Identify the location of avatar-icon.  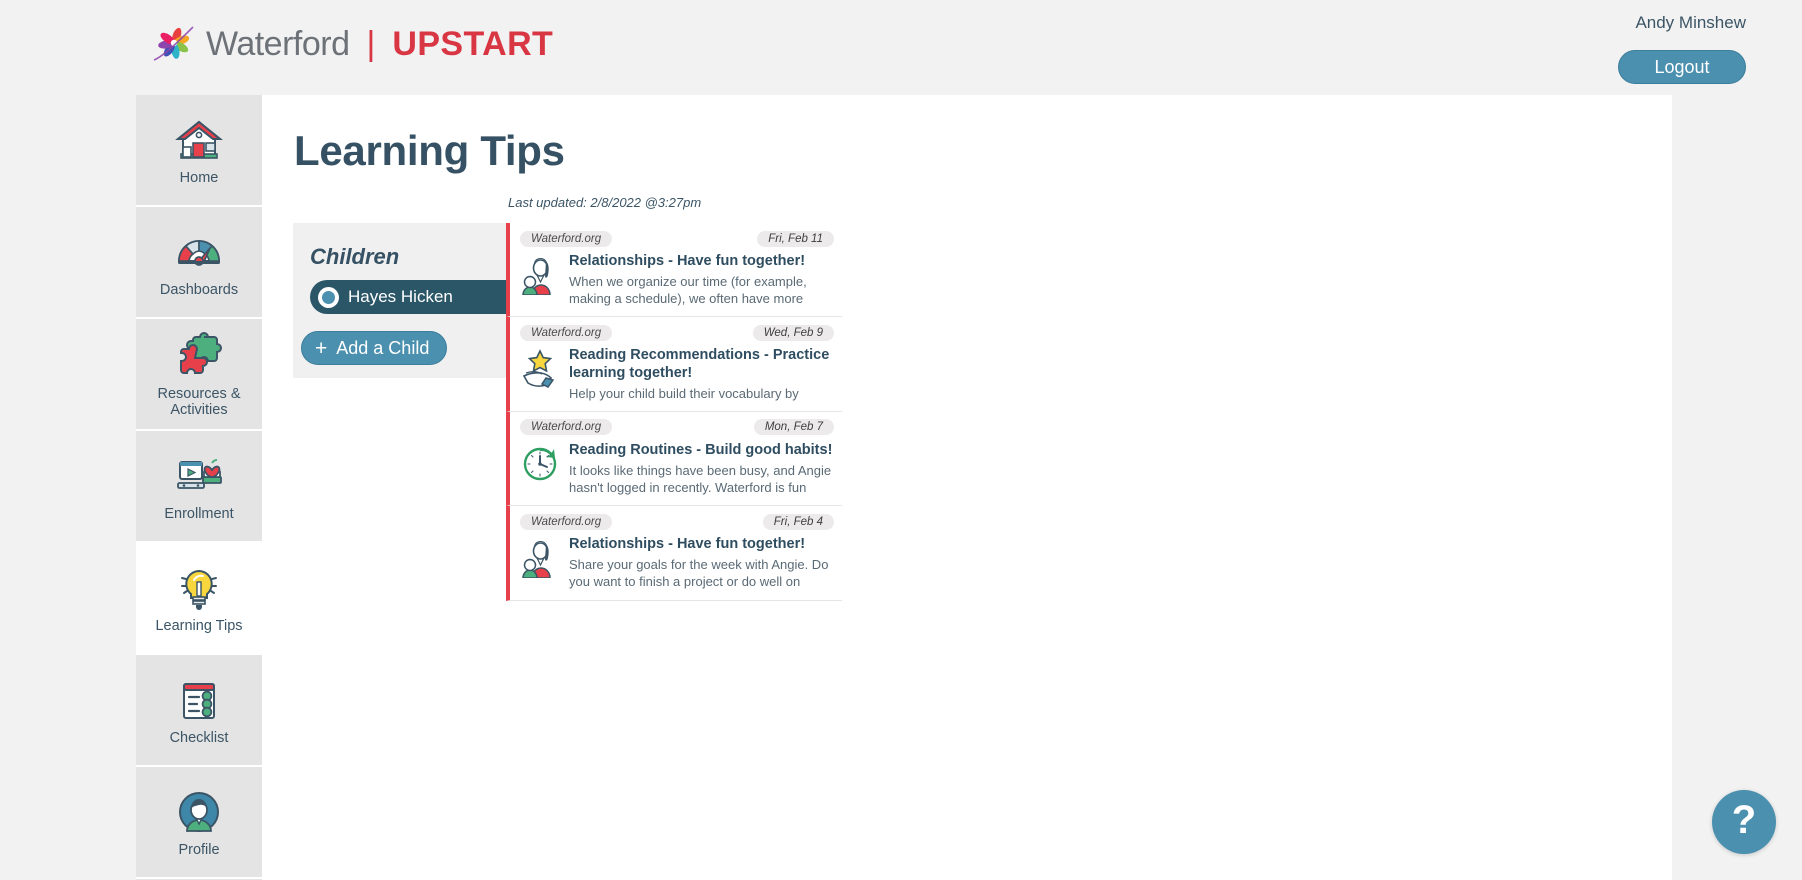
(199, 812).